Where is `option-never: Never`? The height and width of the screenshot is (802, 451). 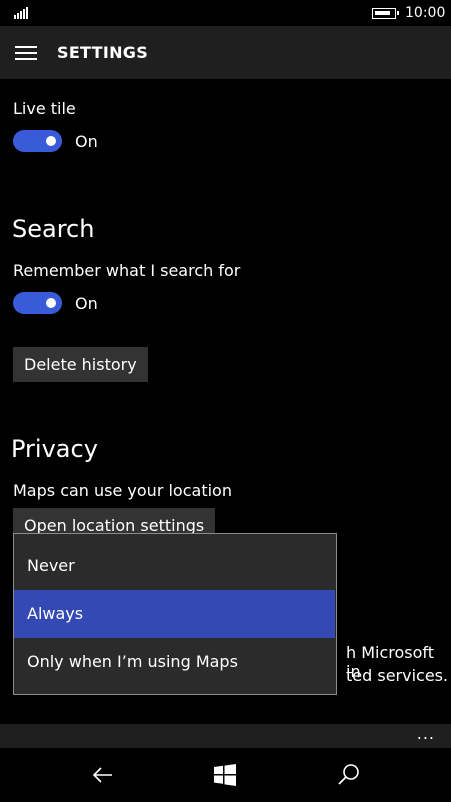 option-never: Never is located at coordinates (174, 566).